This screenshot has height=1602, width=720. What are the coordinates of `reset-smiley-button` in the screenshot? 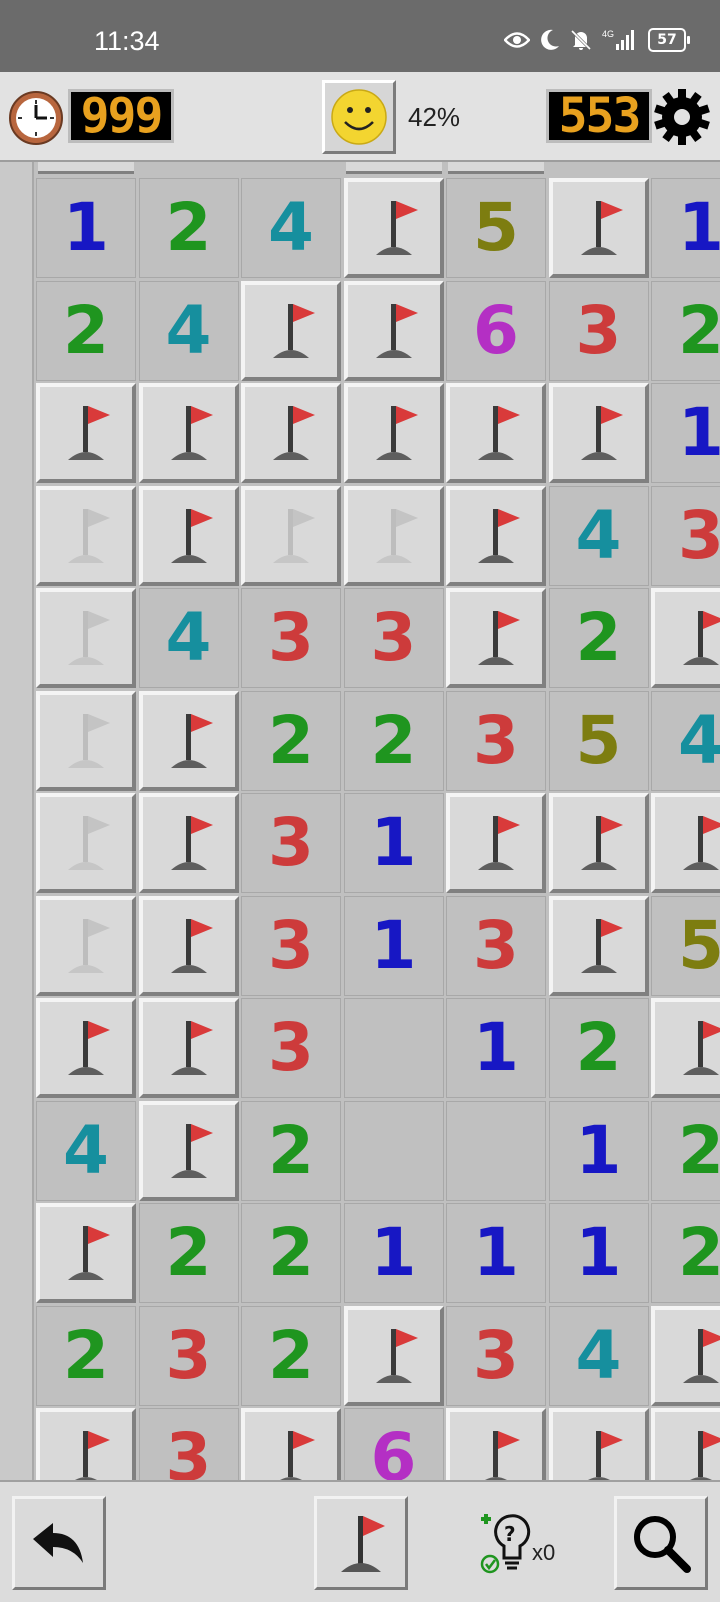 It's located at (359, 117).